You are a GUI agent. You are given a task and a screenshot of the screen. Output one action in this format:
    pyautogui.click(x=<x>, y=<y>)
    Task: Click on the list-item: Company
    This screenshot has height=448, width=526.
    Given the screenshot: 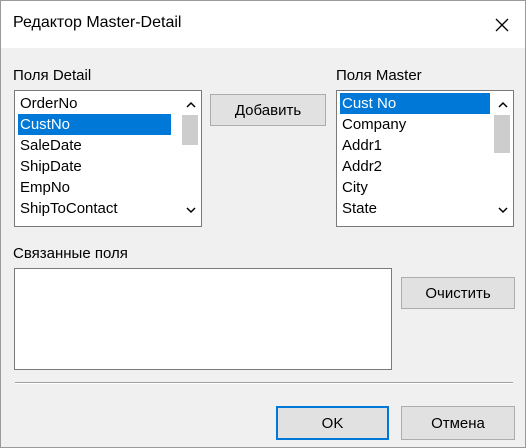 What is the action you would take?
    pyautogui.click(x=415, y=124)
    